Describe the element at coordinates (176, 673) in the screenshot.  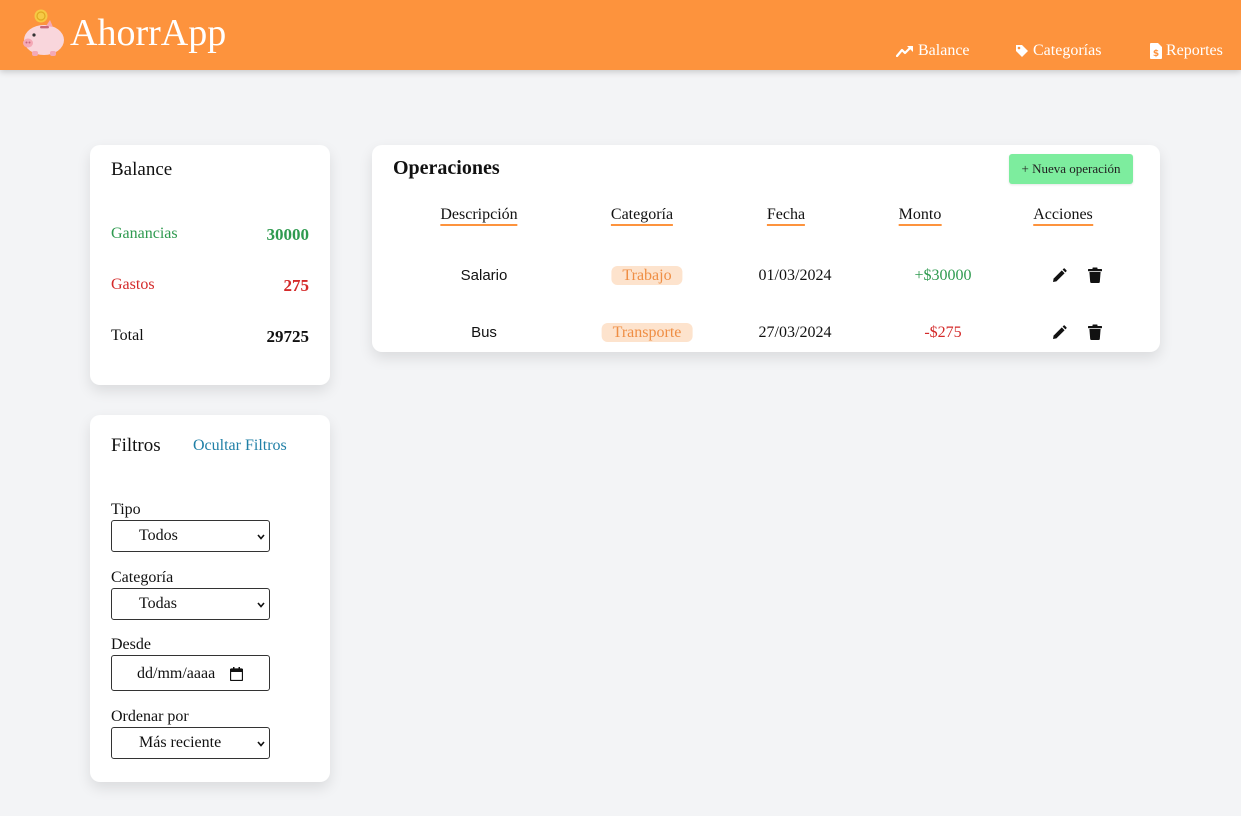
I see `desde-date-placeholder: dd/mm/aaaa` at that location.